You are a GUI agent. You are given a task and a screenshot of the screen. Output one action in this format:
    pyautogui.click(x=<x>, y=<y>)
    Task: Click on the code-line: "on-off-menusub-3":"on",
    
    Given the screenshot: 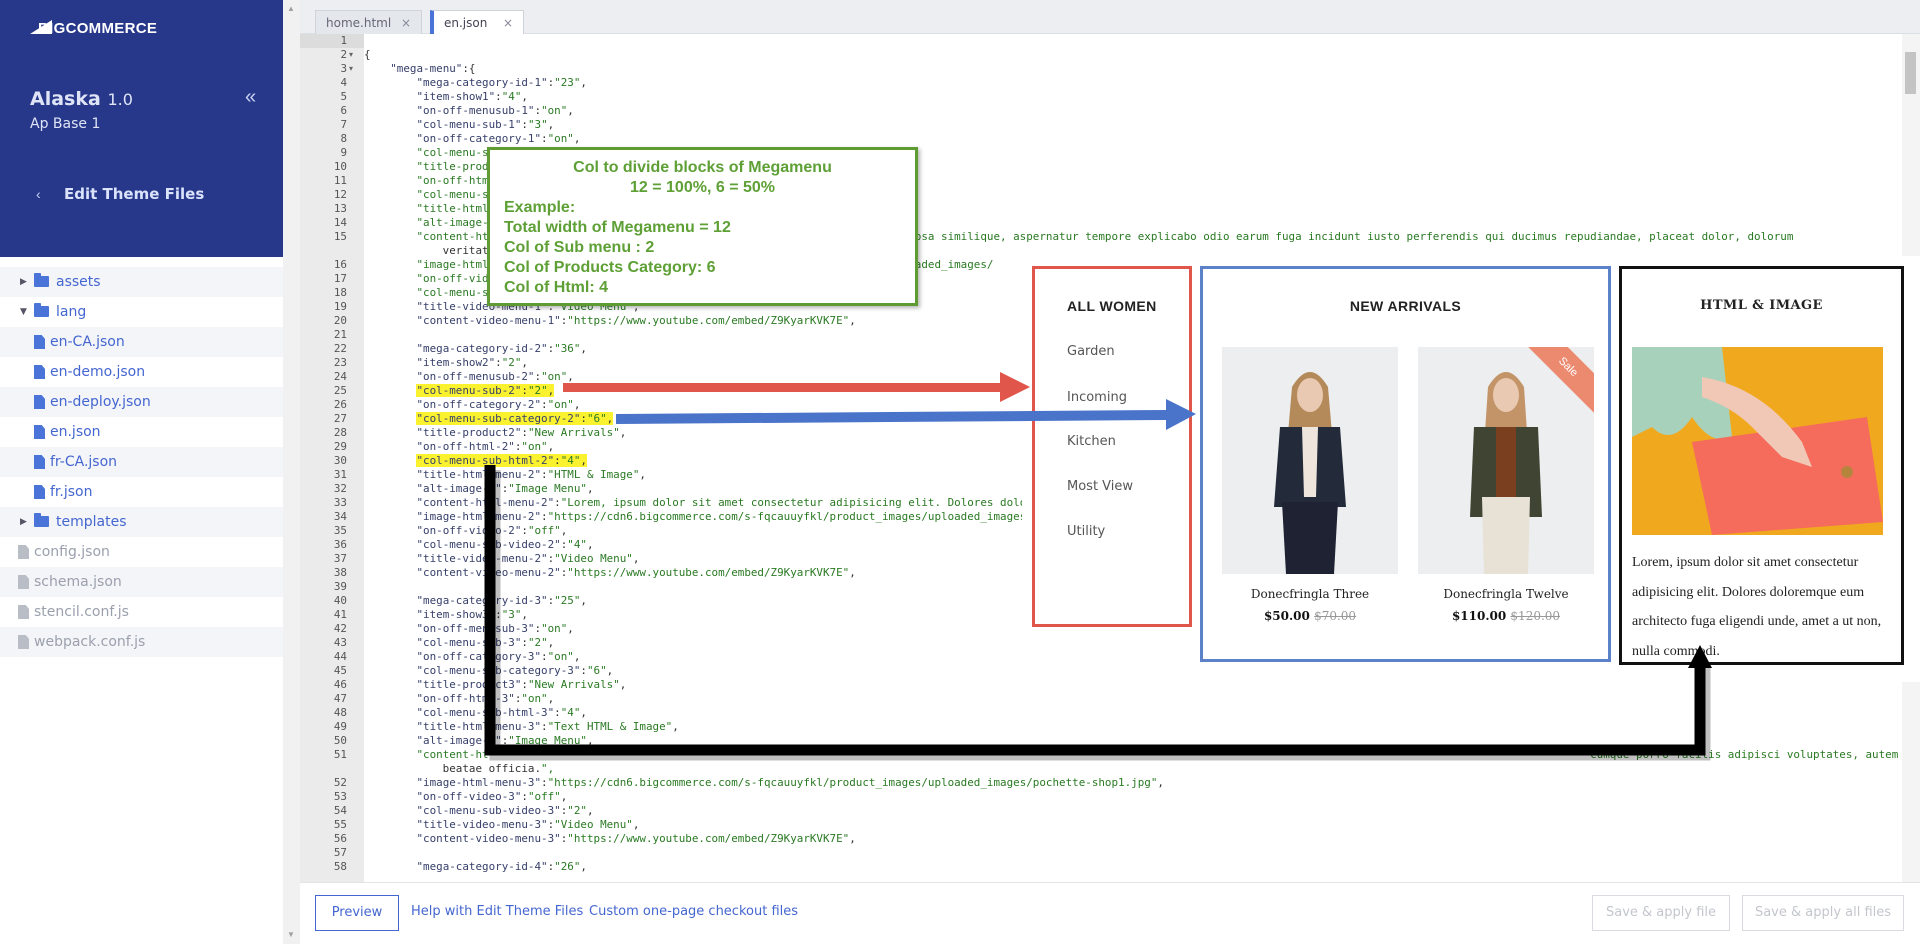 What is the action you would take?
    pyautogui.click(x=468, y=629)
    